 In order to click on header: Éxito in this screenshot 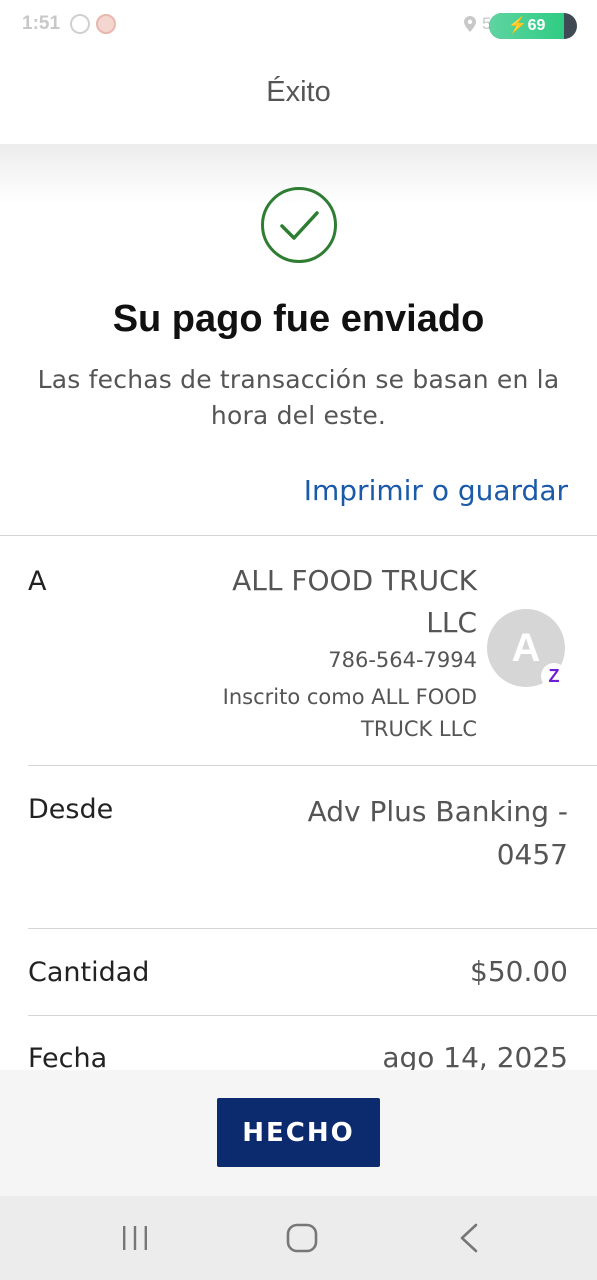, I will do `click(298, 97)`.